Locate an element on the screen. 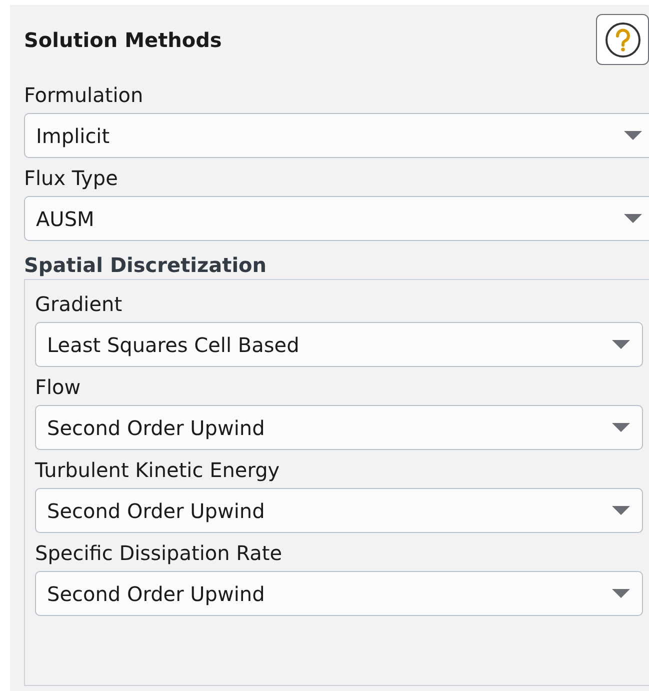 Image resolution: width=649 pixels, height=691 pixels. panel-title: Solution Methods is located at coordinates (123, 40).